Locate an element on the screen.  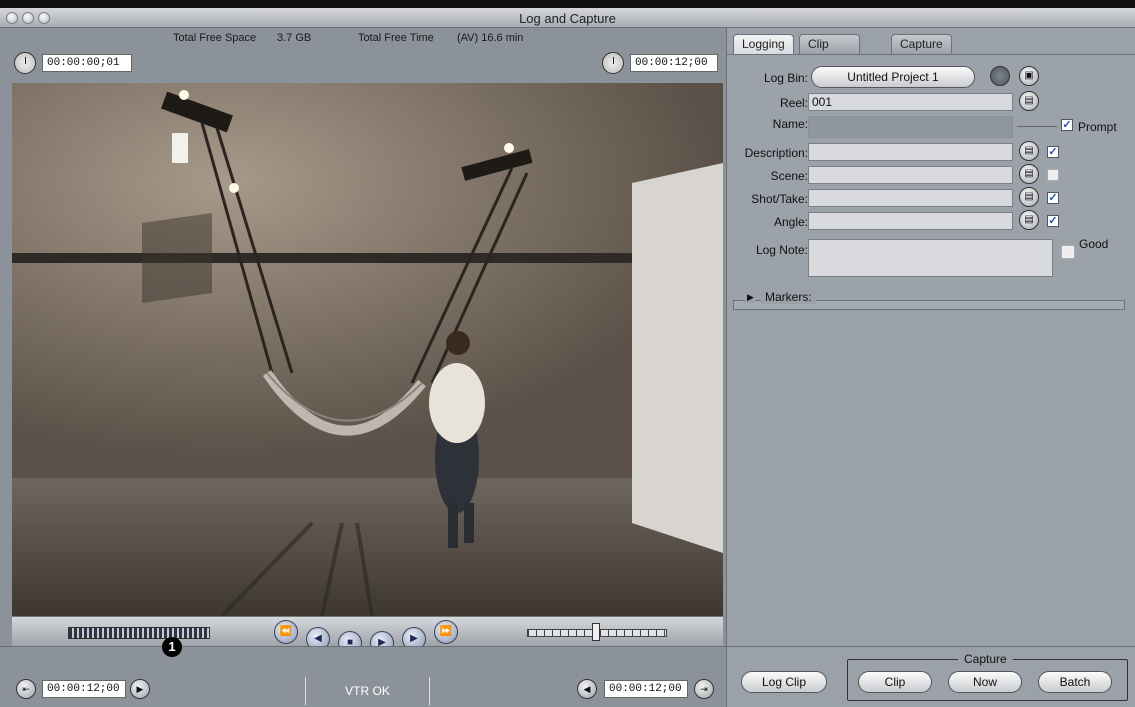
reel-slate-icon: ▤ is located at coordinates (1029, 101).